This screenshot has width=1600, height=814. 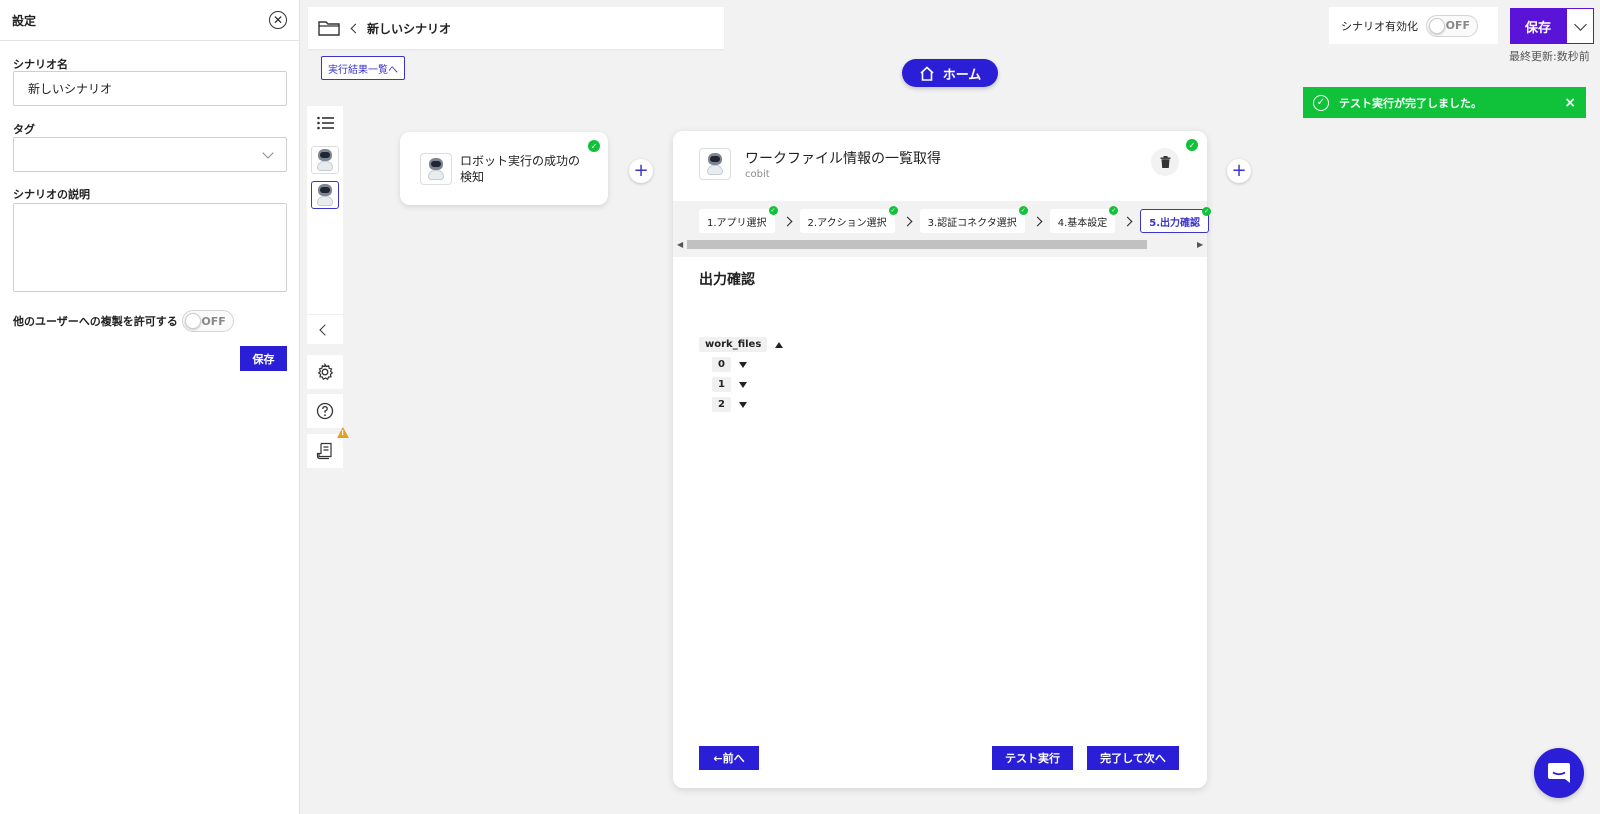 I want to click on folder-icon, so click(x=329, y=28).